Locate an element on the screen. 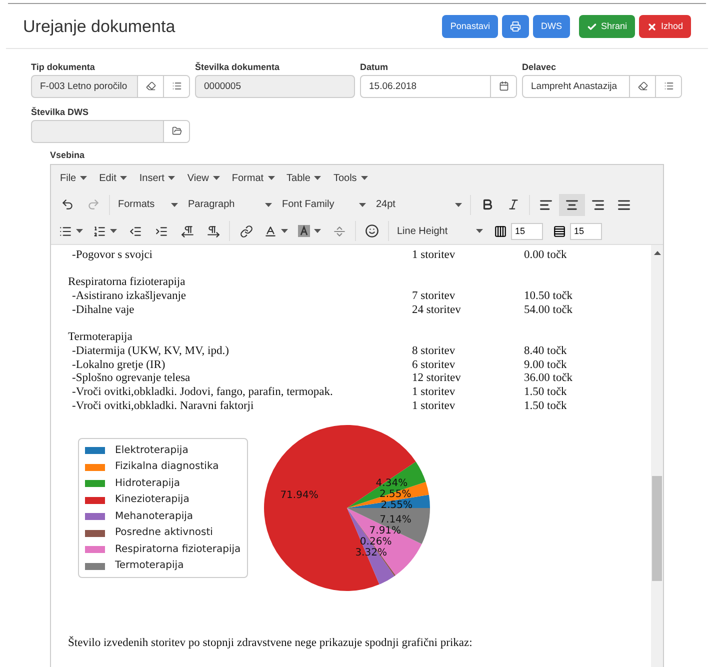  service-count: 7 storitev is located at coordinates (434, 297).